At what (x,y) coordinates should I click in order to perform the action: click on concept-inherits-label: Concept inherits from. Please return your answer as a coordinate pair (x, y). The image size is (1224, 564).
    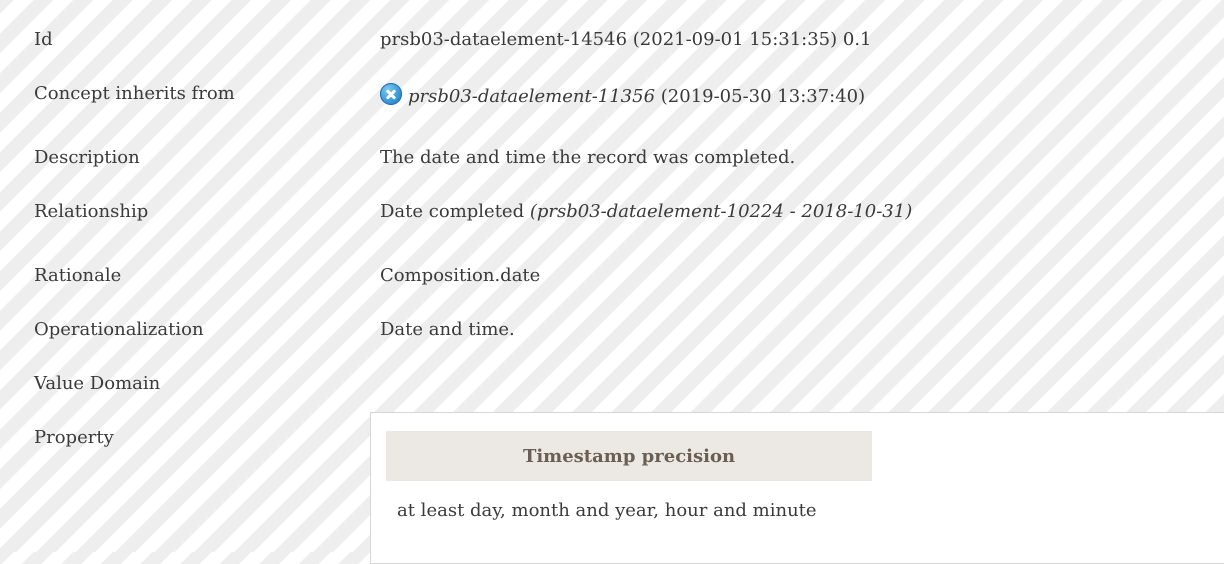
    Looking at the image, I should click on (134, 93).